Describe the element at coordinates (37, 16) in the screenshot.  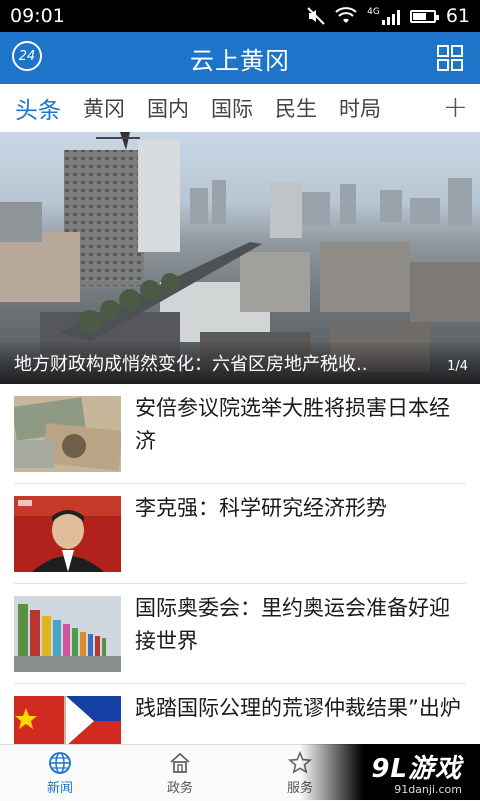
I see `status-time: 09:01` at that location.